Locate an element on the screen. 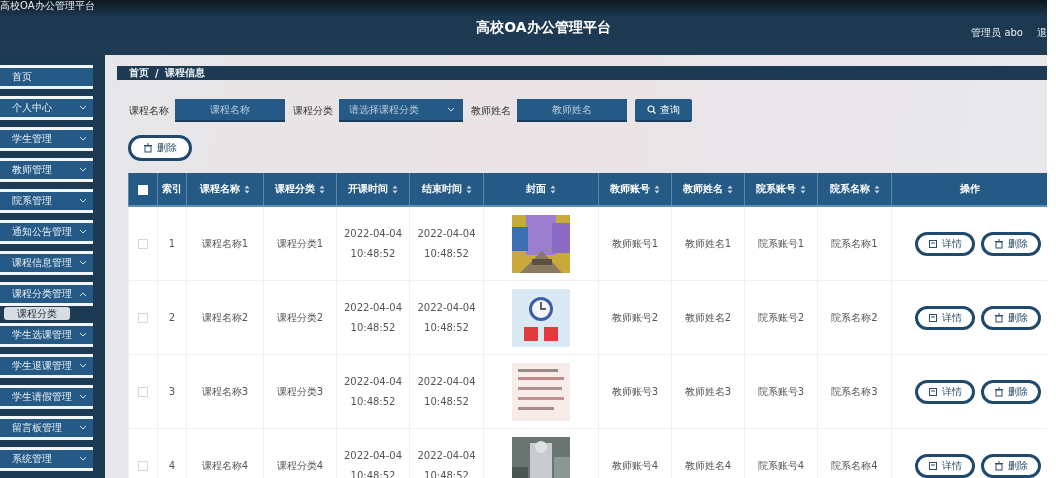 Image resolution: width=1056 pixels, height=478 pixels. submenu-item: 课程分类 is located at coordinates (37, 313).